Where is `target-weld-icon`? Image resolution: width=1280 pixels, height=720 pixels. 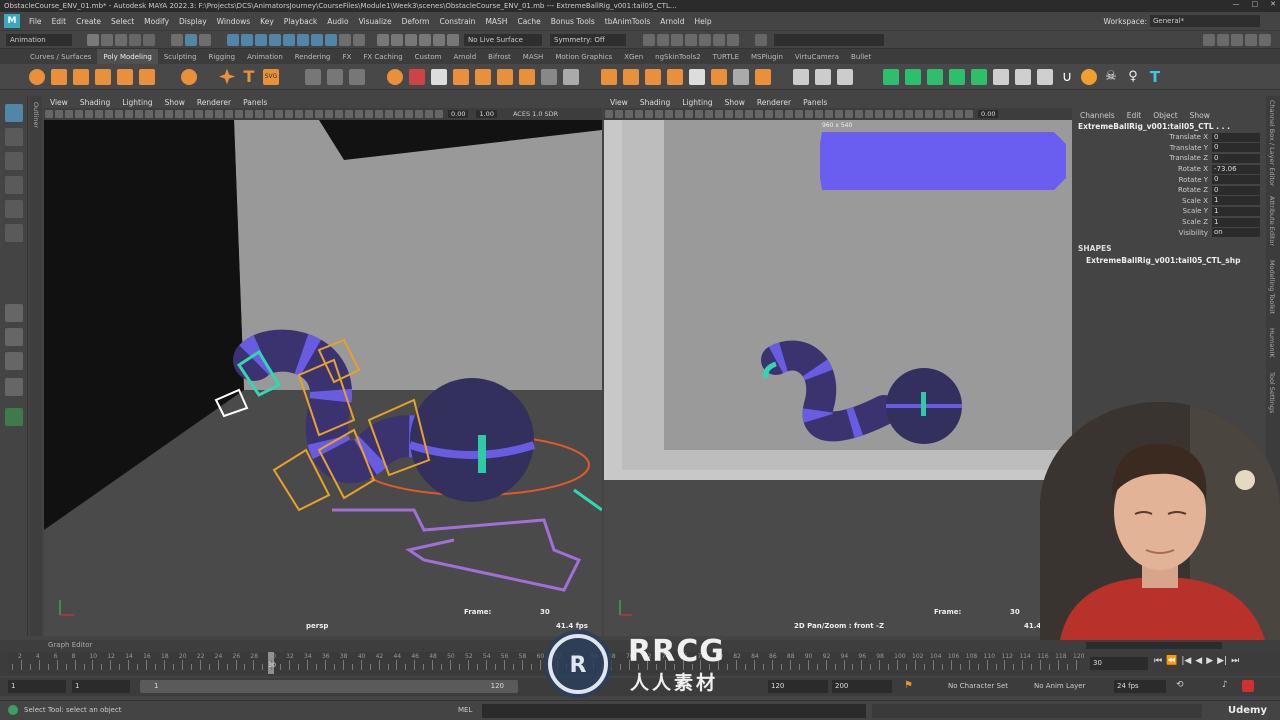
target-weld-icon is located at coordinates (571, 76).